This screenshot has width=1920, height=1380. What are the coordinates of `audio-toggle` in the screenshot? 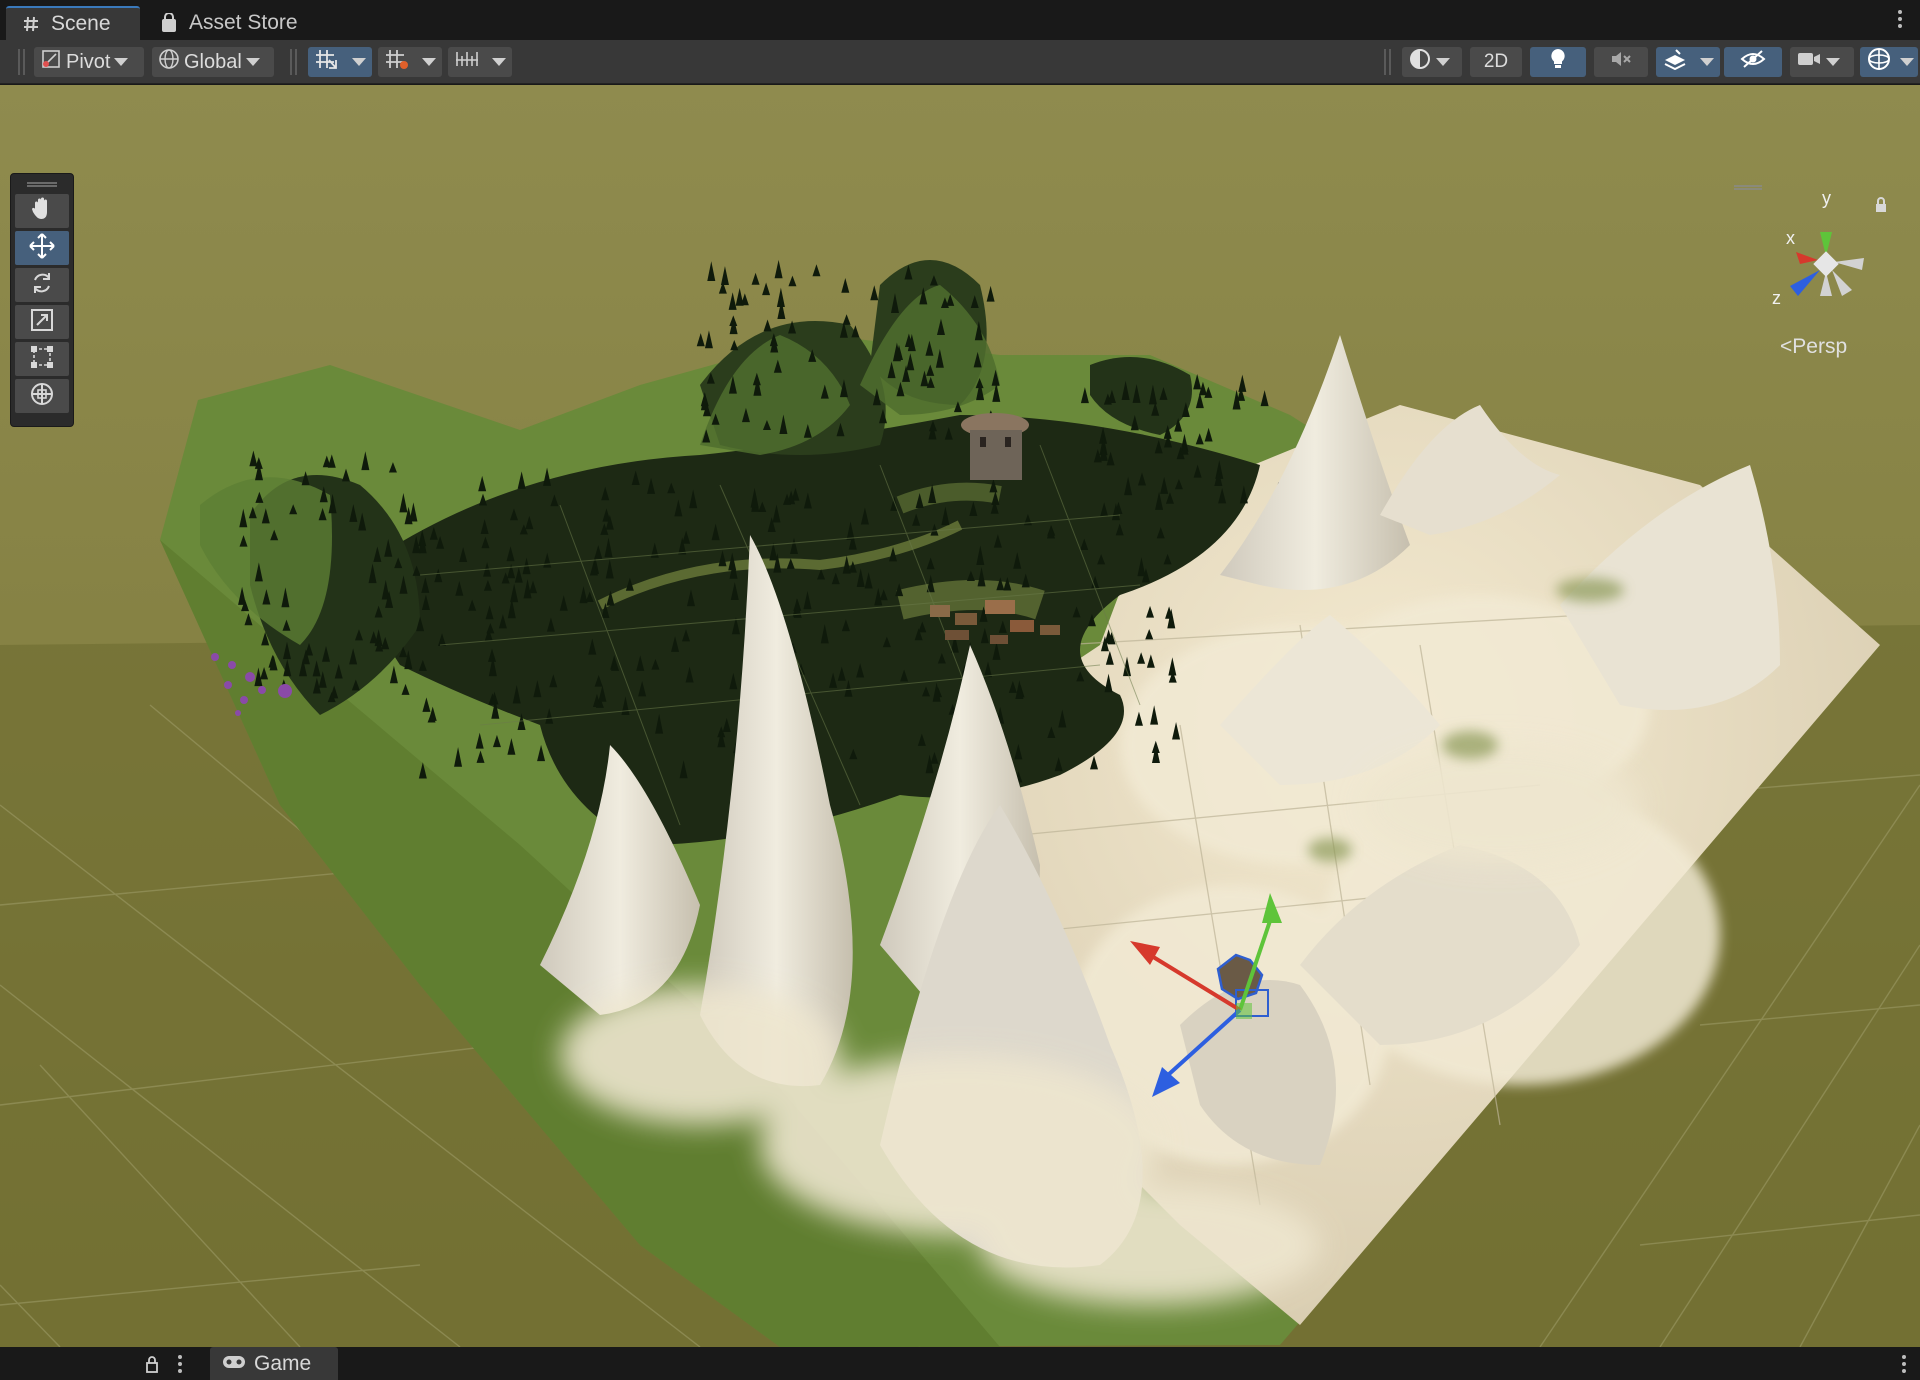 It's located at (1621, 62).